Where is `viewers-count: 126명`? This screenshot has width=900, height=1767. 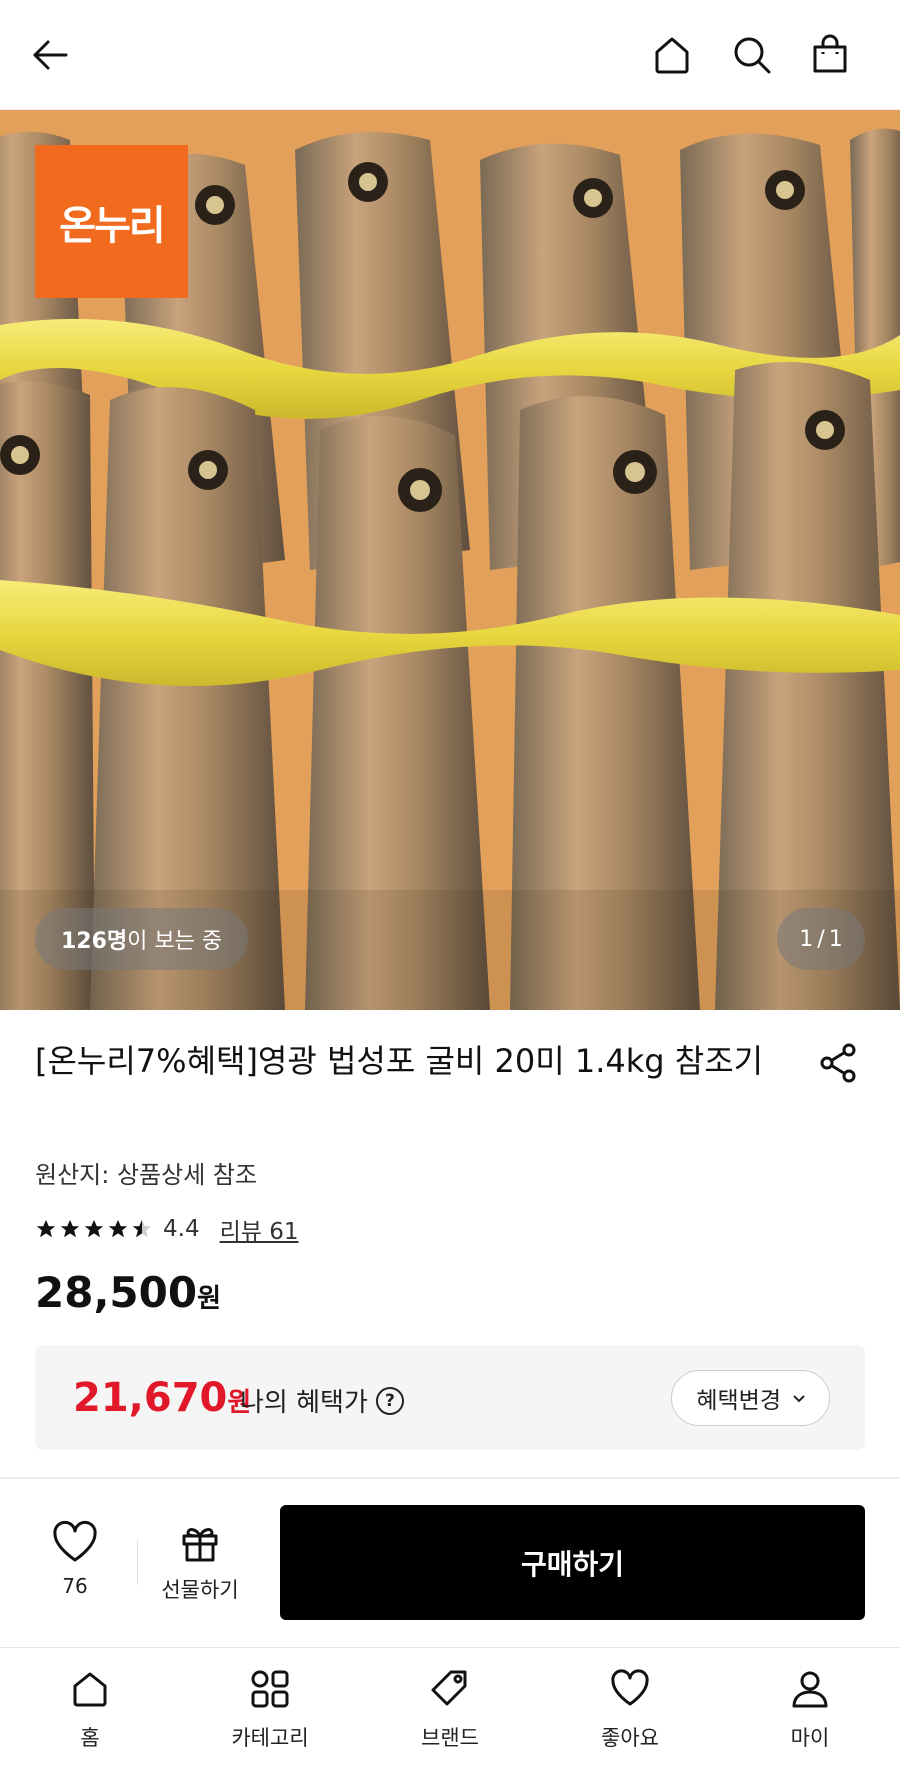 viewers-count: 126명 is located at coordinates (94, 941).